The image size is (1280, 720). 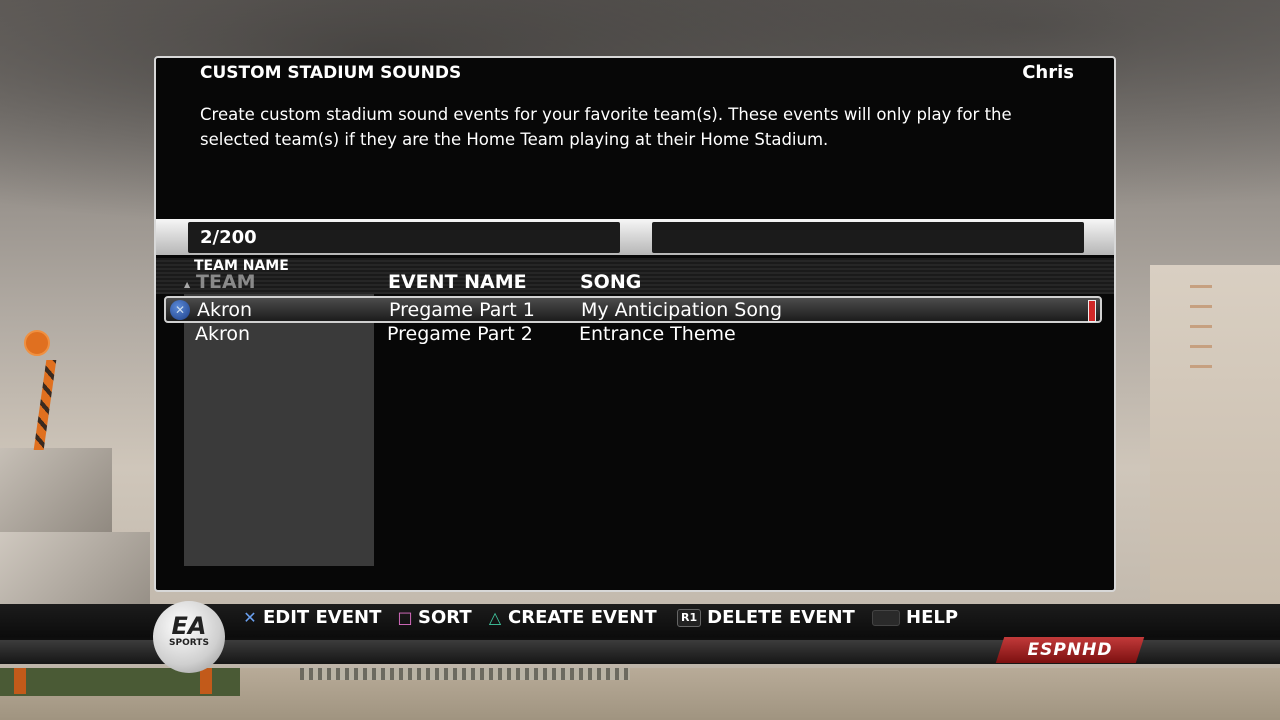 What do you see at coordinates (465, 674) in the screenshot?
I see `background-crowd` at bounding box center [465, 674].